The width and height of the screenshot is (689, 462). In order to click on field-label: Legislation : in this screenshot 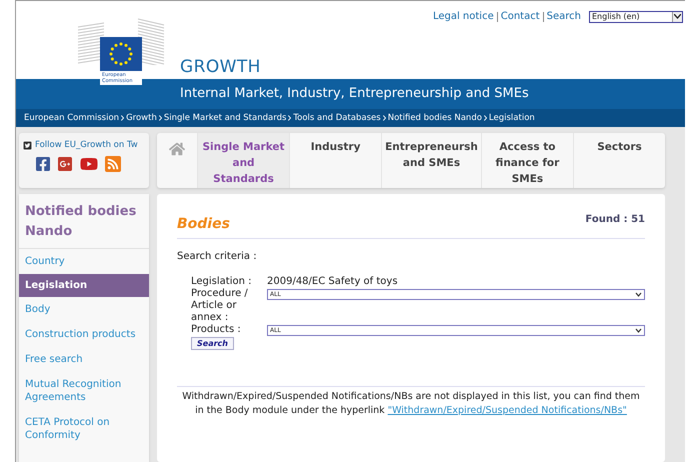, I will do `click(221, 282)`.